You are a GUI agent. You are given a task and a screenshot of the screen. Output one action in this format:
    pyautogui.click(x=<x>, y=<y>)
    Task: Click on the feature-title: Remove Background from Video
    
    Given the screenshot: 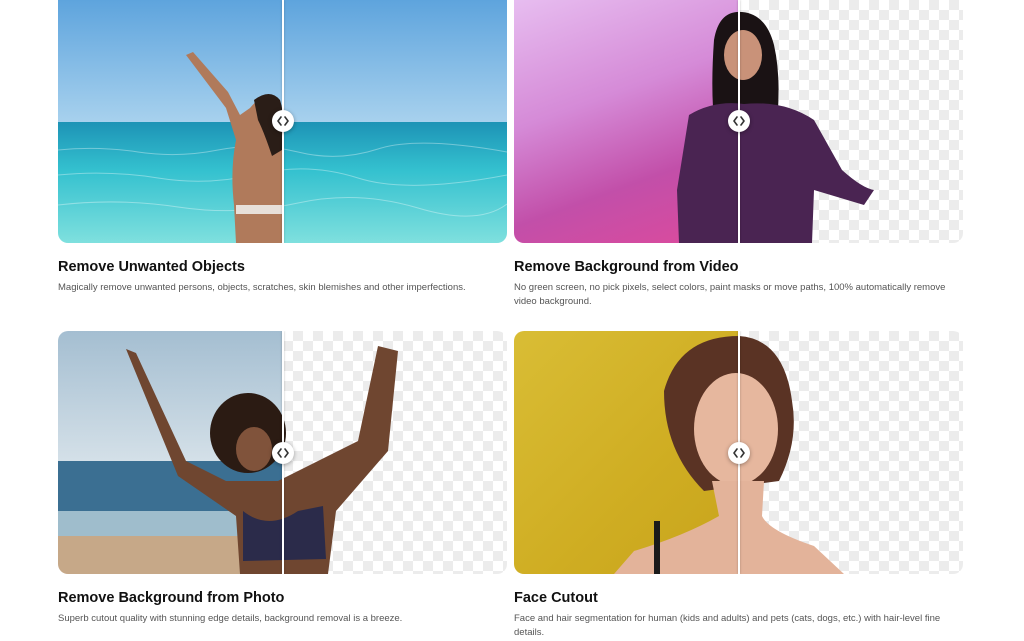 What is the action you would take?
    pyautogui.click(x=626, y=267)
    